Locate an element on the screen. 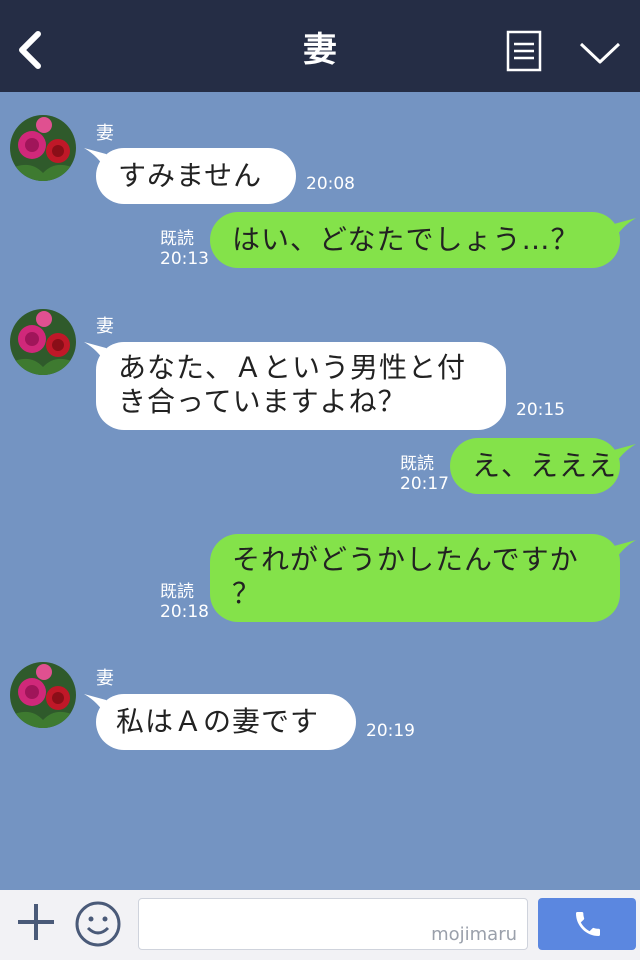 The image size is (640, 960). call-button is located at coordinates (587, 924).